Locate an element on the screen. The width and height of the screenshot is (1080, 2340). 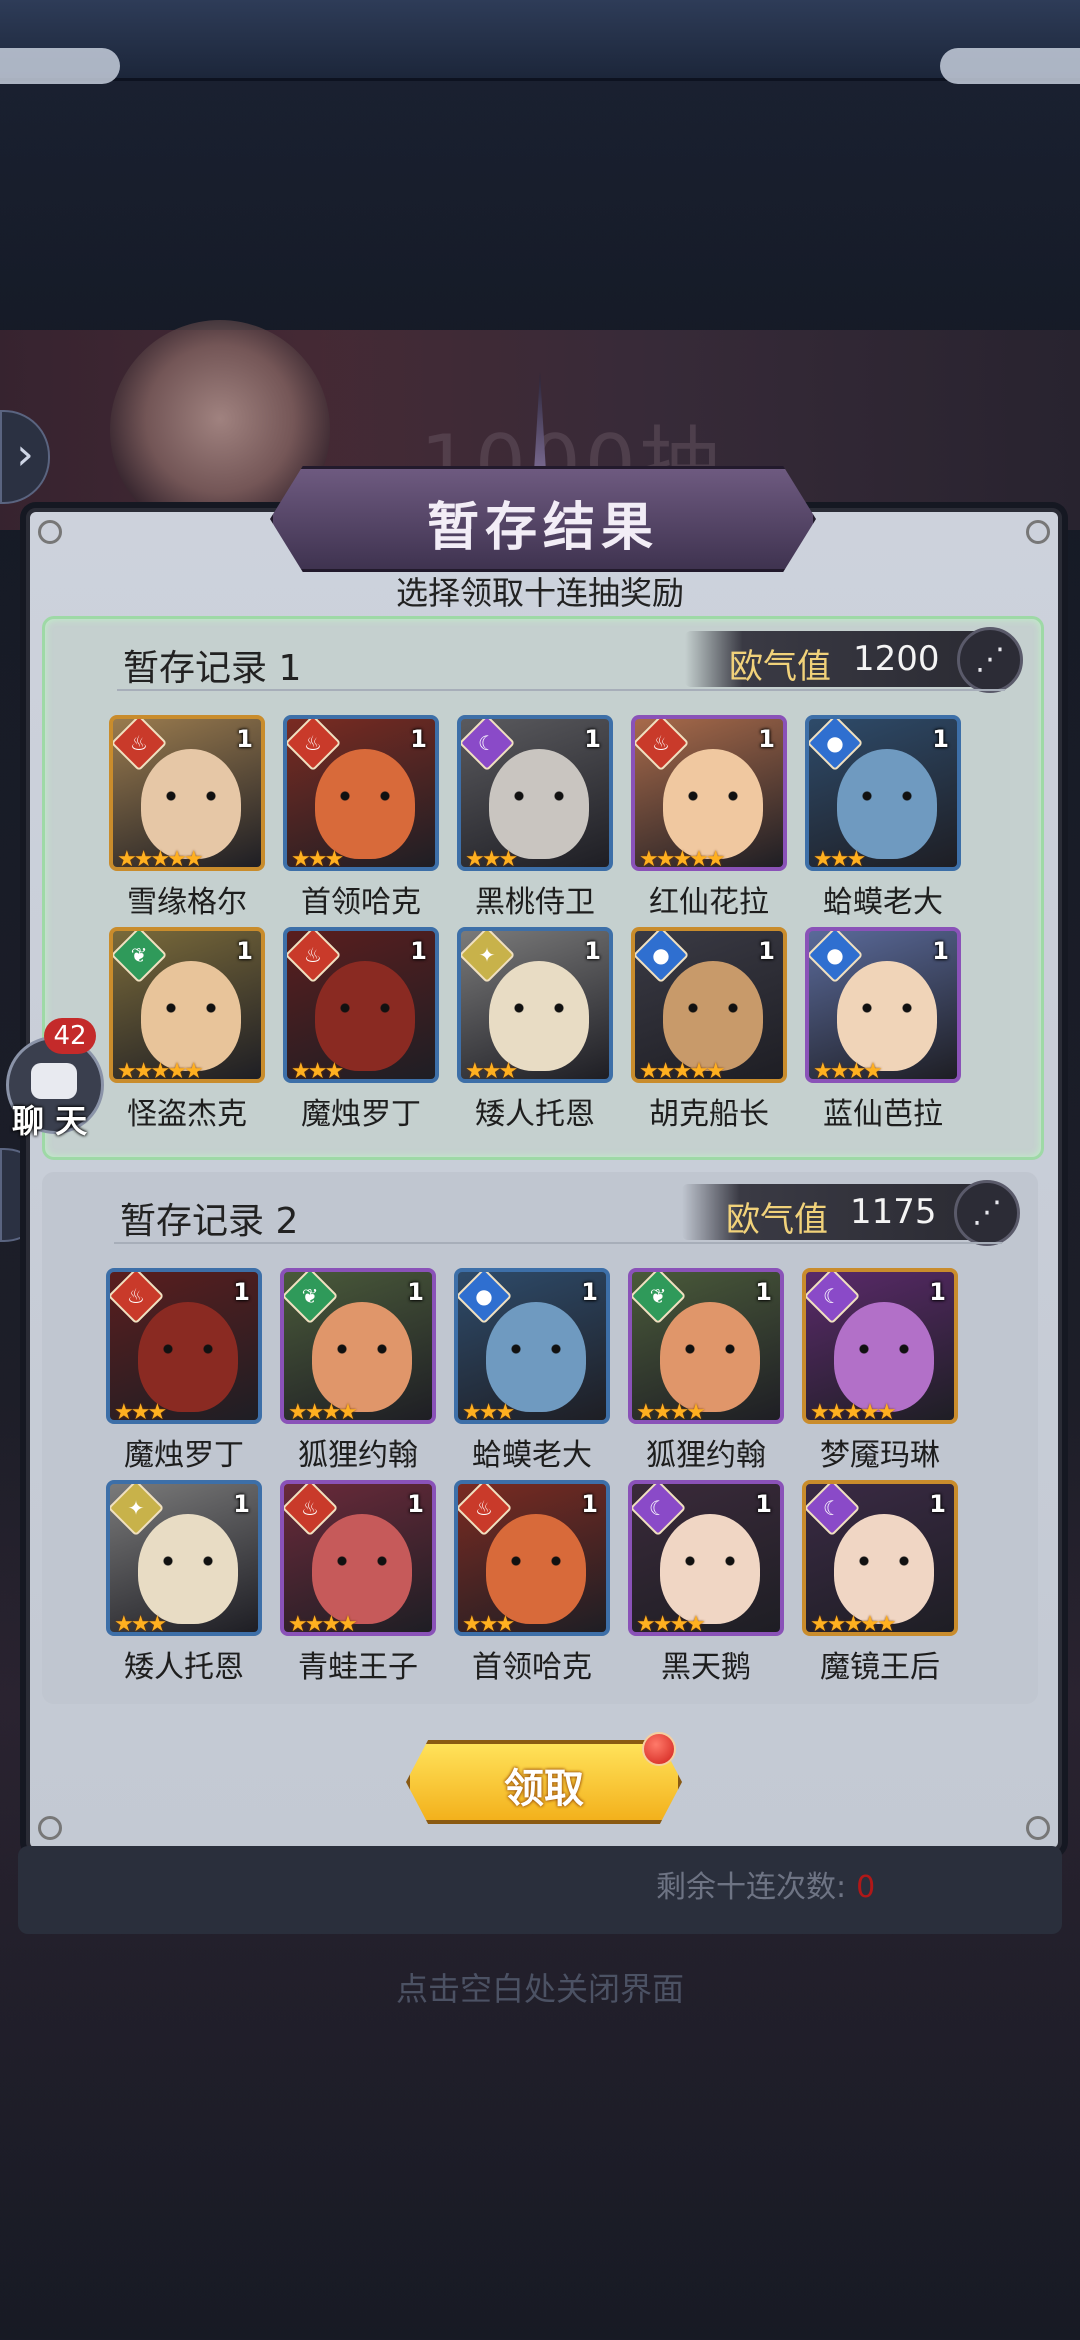
hero-portrait: ● 1 ★★★ is located at coordinates (883, 793).